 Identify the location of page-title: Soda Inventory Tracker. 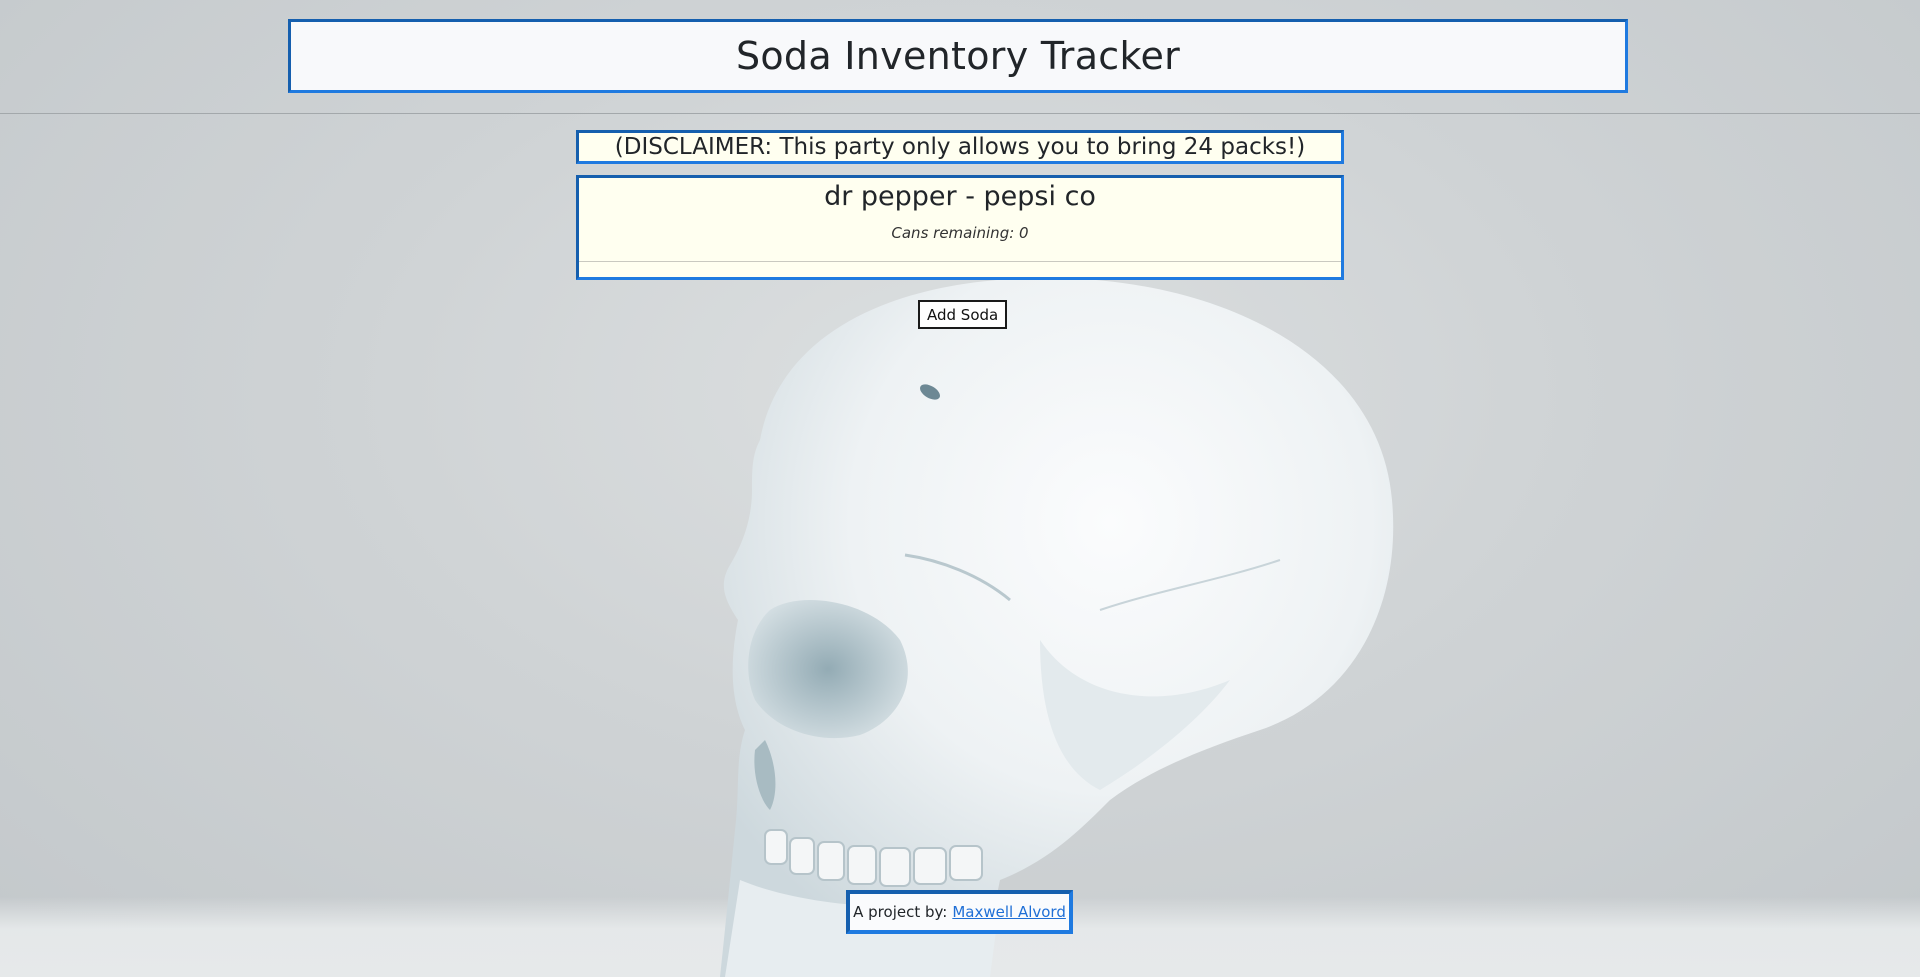
(958, 56).